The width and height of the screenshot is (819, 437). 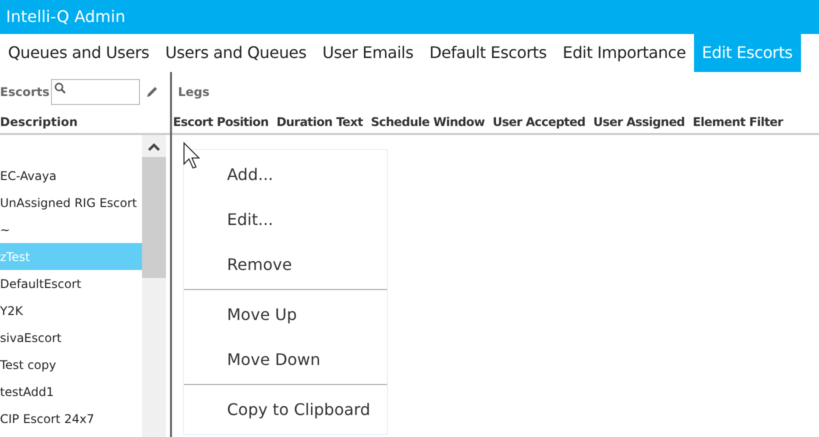 I want to click on escort-list-item: testAdd1, so click(x=71, y=391).